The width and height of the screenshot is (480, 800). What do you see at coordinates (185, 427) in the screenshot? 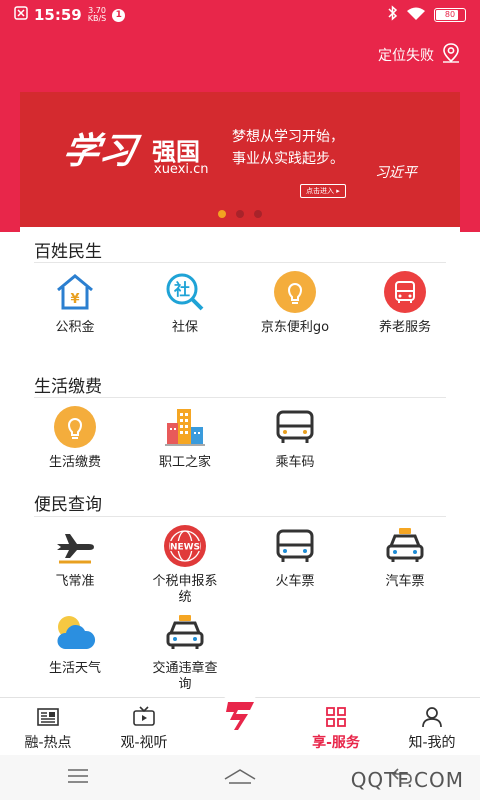
I see `buildings-icon` at bounding box center [185, 427].